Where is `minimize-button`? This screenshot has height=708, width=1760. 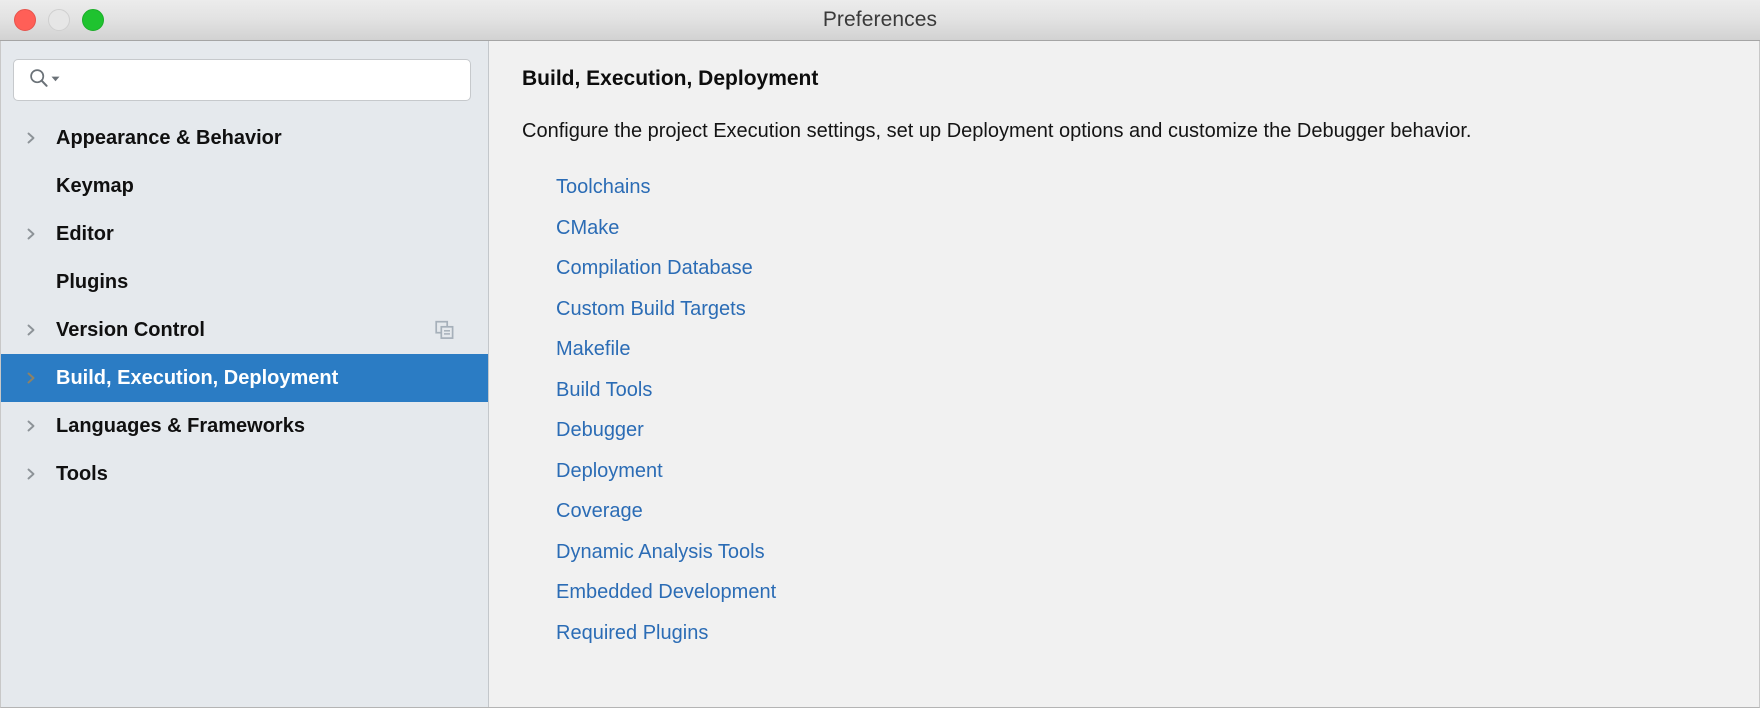 minimize-button is located at coordinates (59, 20).